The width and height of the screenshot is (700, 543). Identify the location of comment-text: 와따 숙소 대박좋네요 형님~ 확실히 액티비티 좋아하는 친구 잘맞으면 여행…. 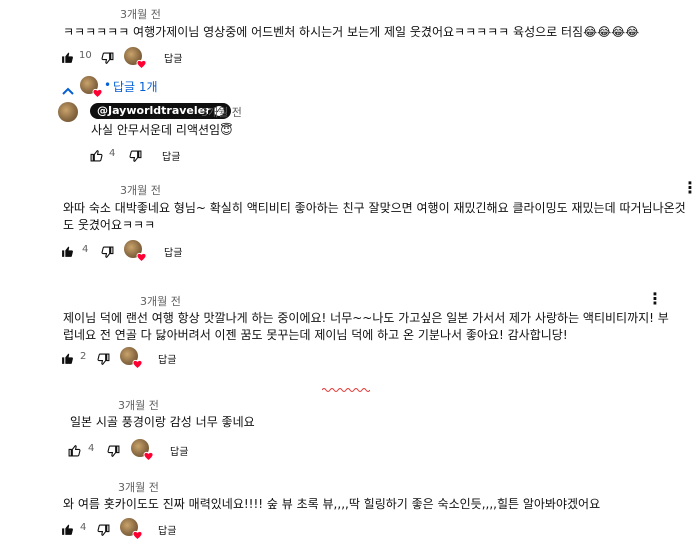
(374, 216).